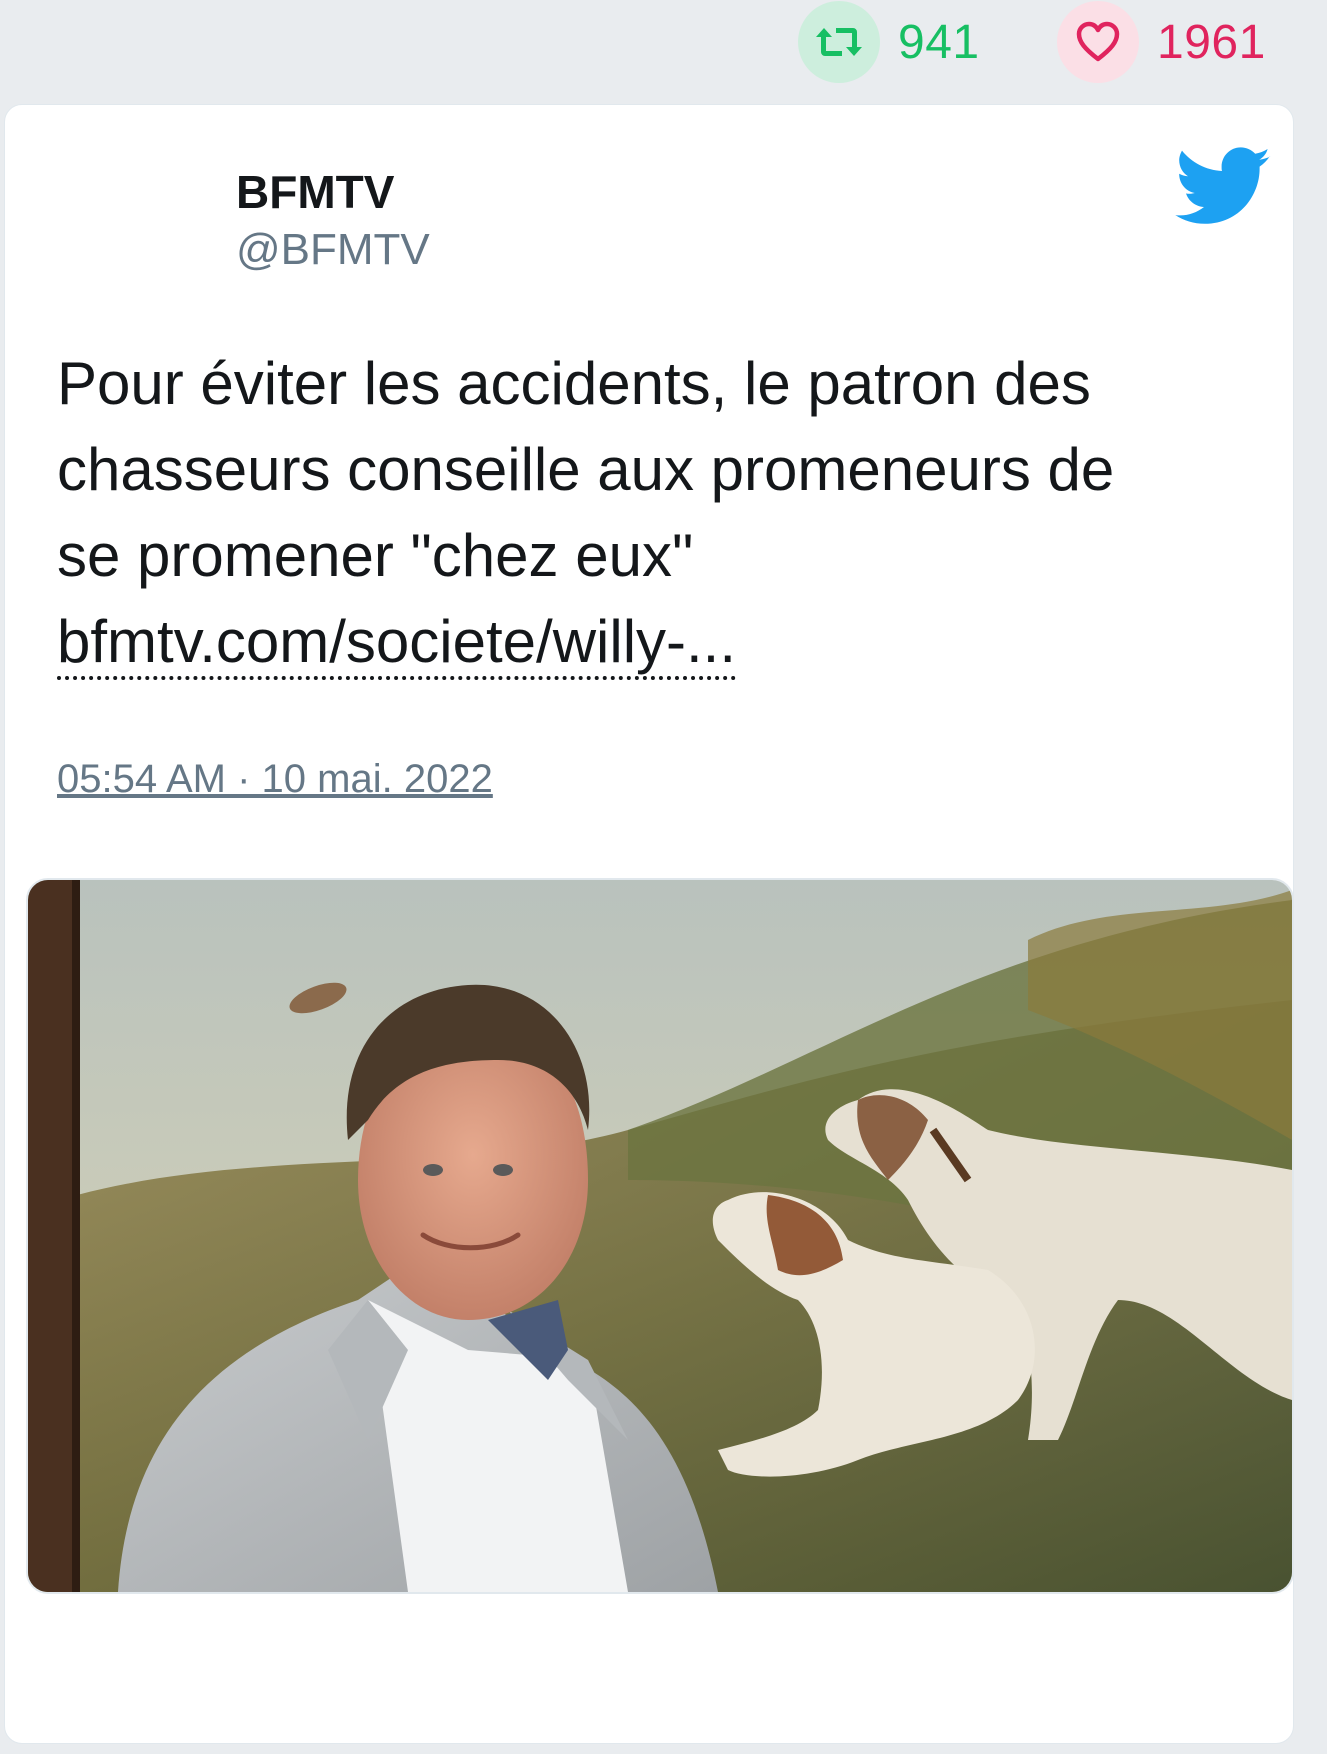  What do you see at coordinates (839, 42) in the screenshot?
I see `retweet-icon` at bounding box center [839, 42].